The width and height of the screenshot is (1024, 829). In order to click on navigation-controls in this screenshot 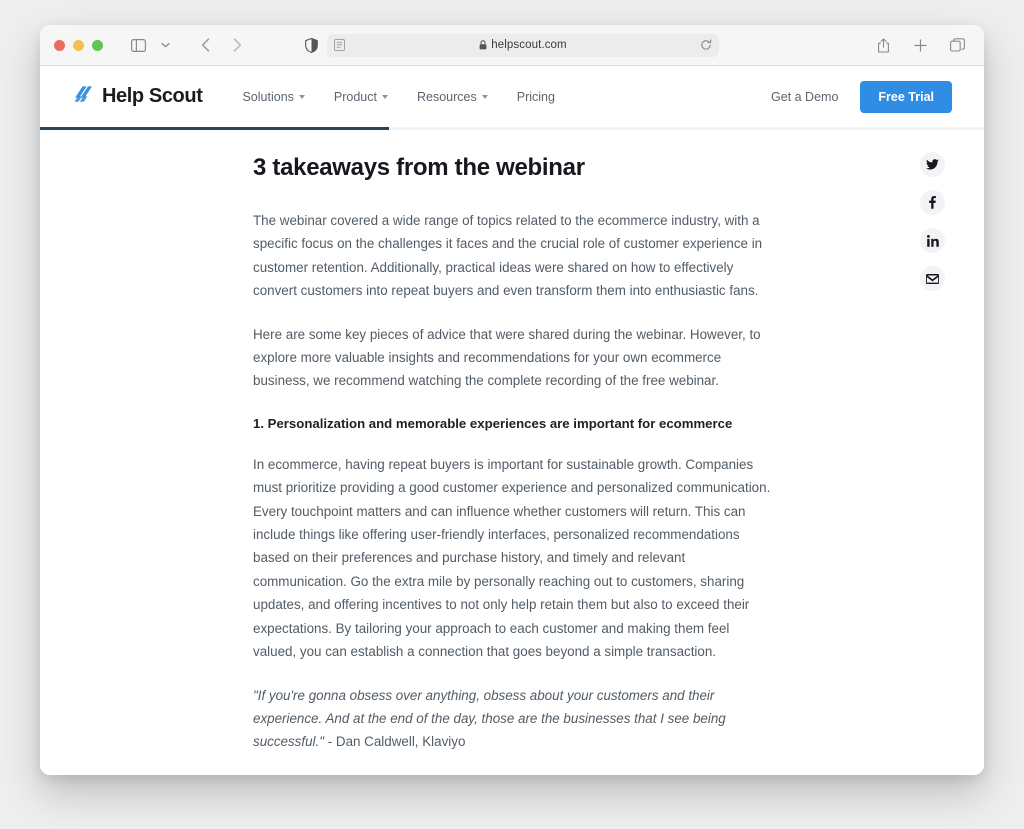, I will do `click(221, 45)`.